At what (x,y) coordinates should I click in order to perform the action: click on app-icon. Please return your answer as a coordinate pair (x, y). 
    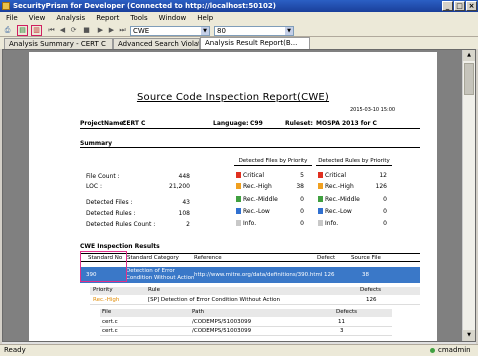
    Looking at the image, I should click on (6, 6).